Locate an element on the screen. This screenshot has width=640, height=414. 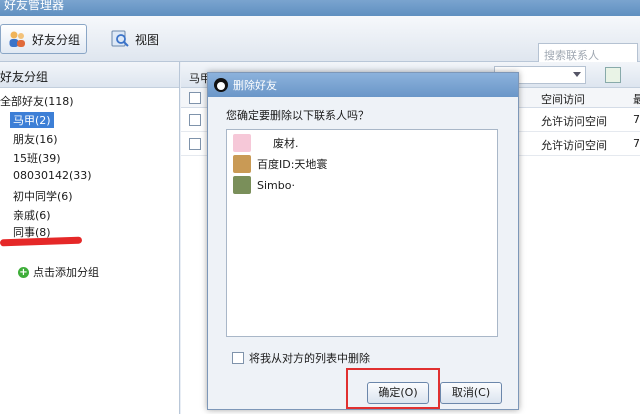
group-item-majia: 马甲(2) is located at coordinates (32, 120).